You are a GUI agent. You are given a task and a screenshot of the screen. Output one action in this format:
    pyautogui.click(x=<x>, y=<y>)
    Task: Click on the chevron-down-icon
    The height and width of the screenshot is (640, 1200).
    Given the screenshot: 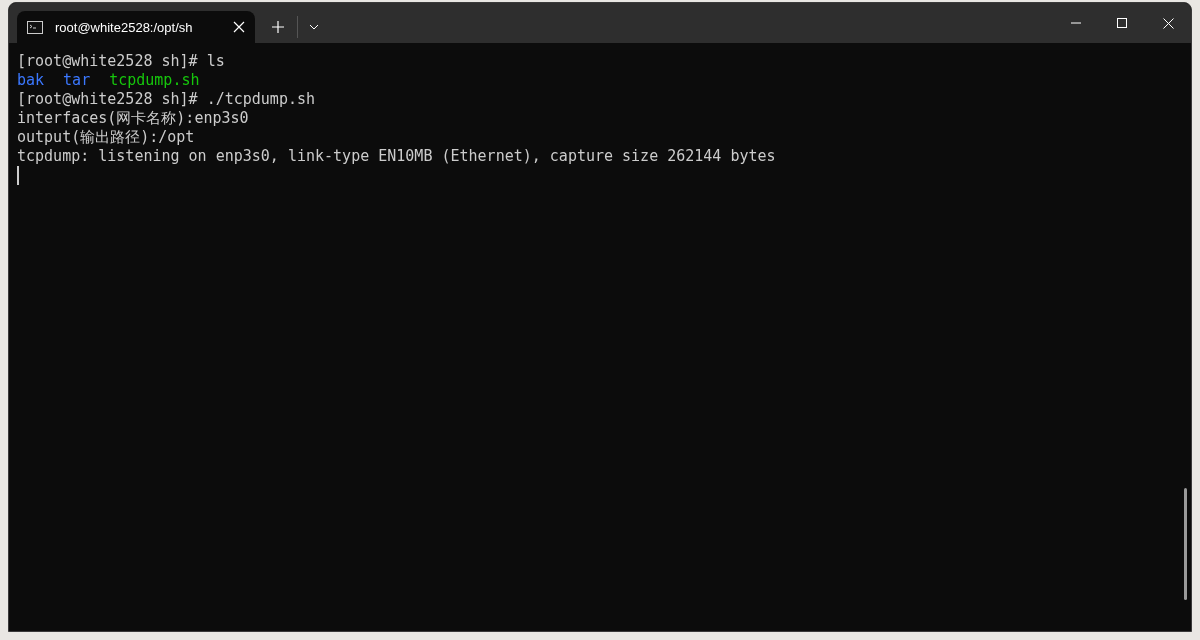 What is the action you would take?
    pyautogui.click(x=314, y=27)
    